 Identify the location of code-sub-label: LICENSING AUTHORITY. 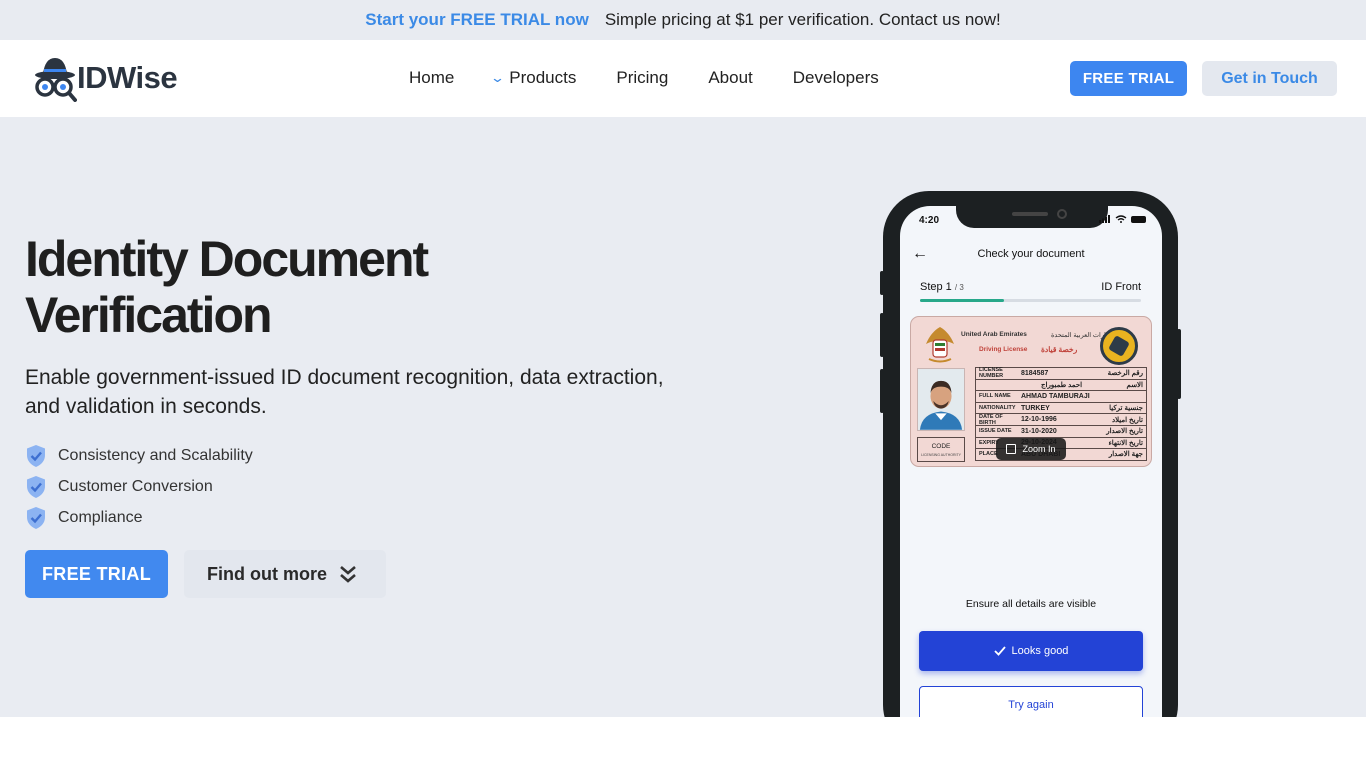
(941, 455).